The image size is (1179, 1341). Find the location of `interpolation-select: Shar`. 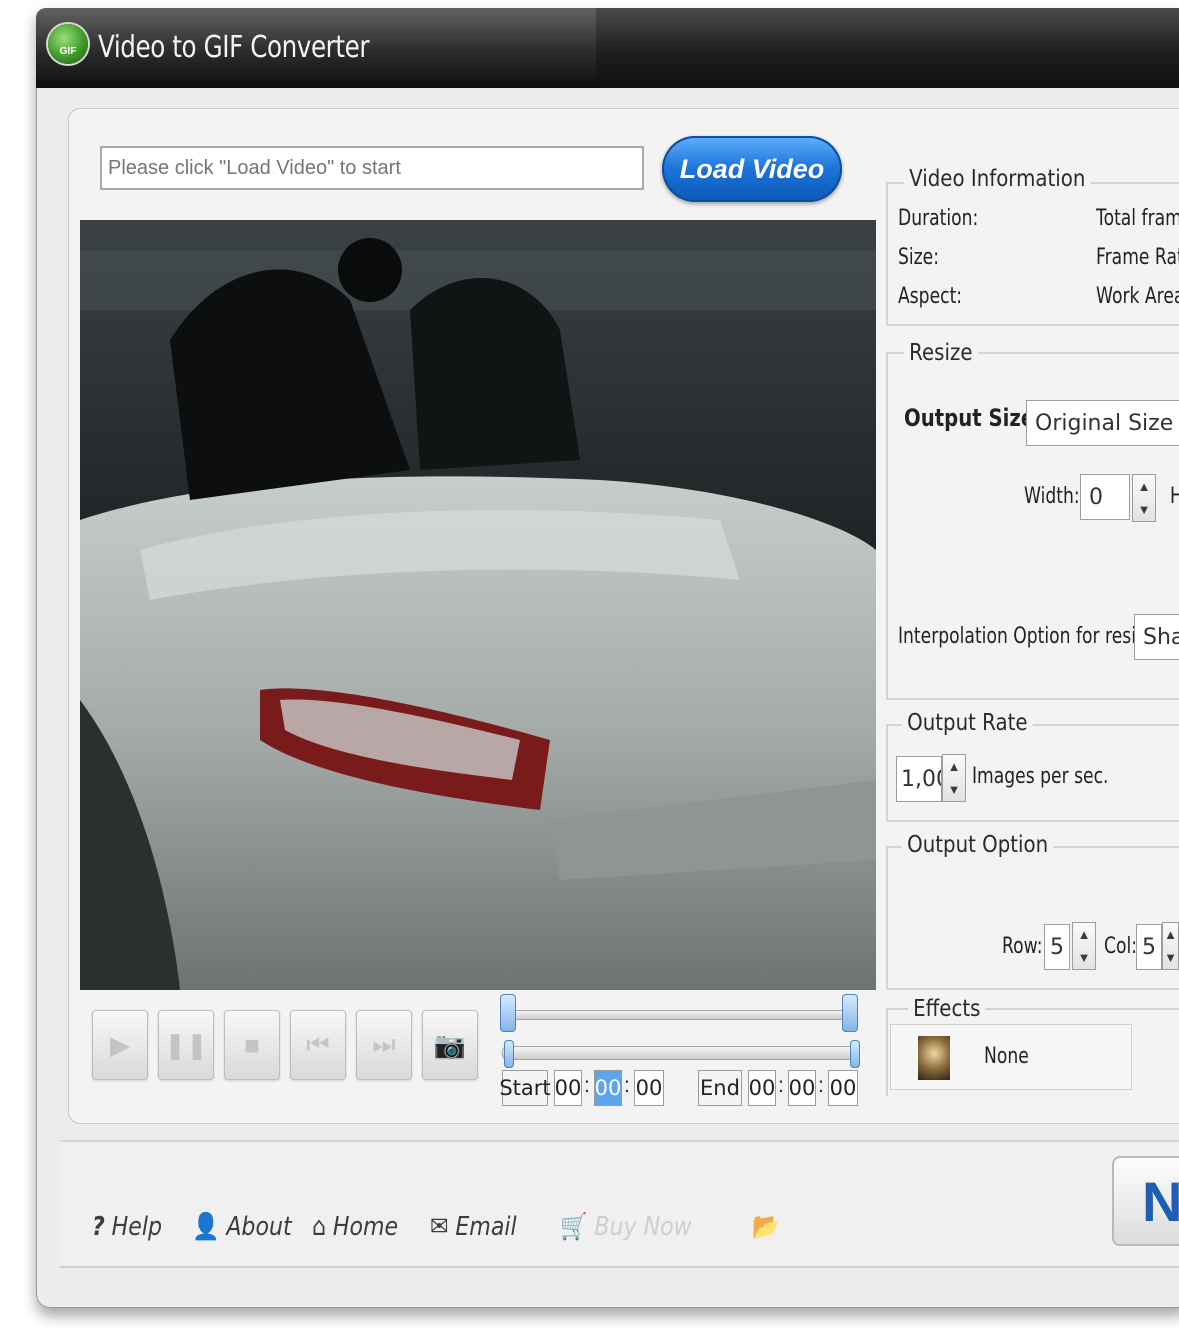

interpolation-select: Shar is located at coordinates (1156, 637).